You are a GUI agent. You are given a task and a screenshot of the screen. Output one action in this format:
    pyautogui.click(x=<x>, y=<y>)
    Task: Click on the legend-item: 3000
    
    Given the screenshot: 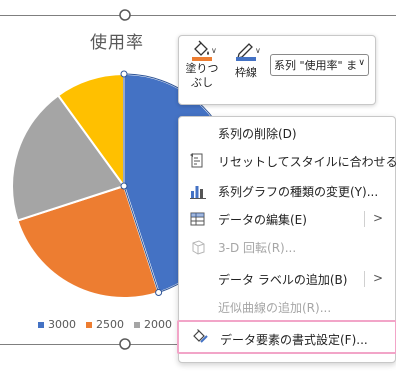 What is the action you would take?
    pyautogui.click(x=57, y=324)
    